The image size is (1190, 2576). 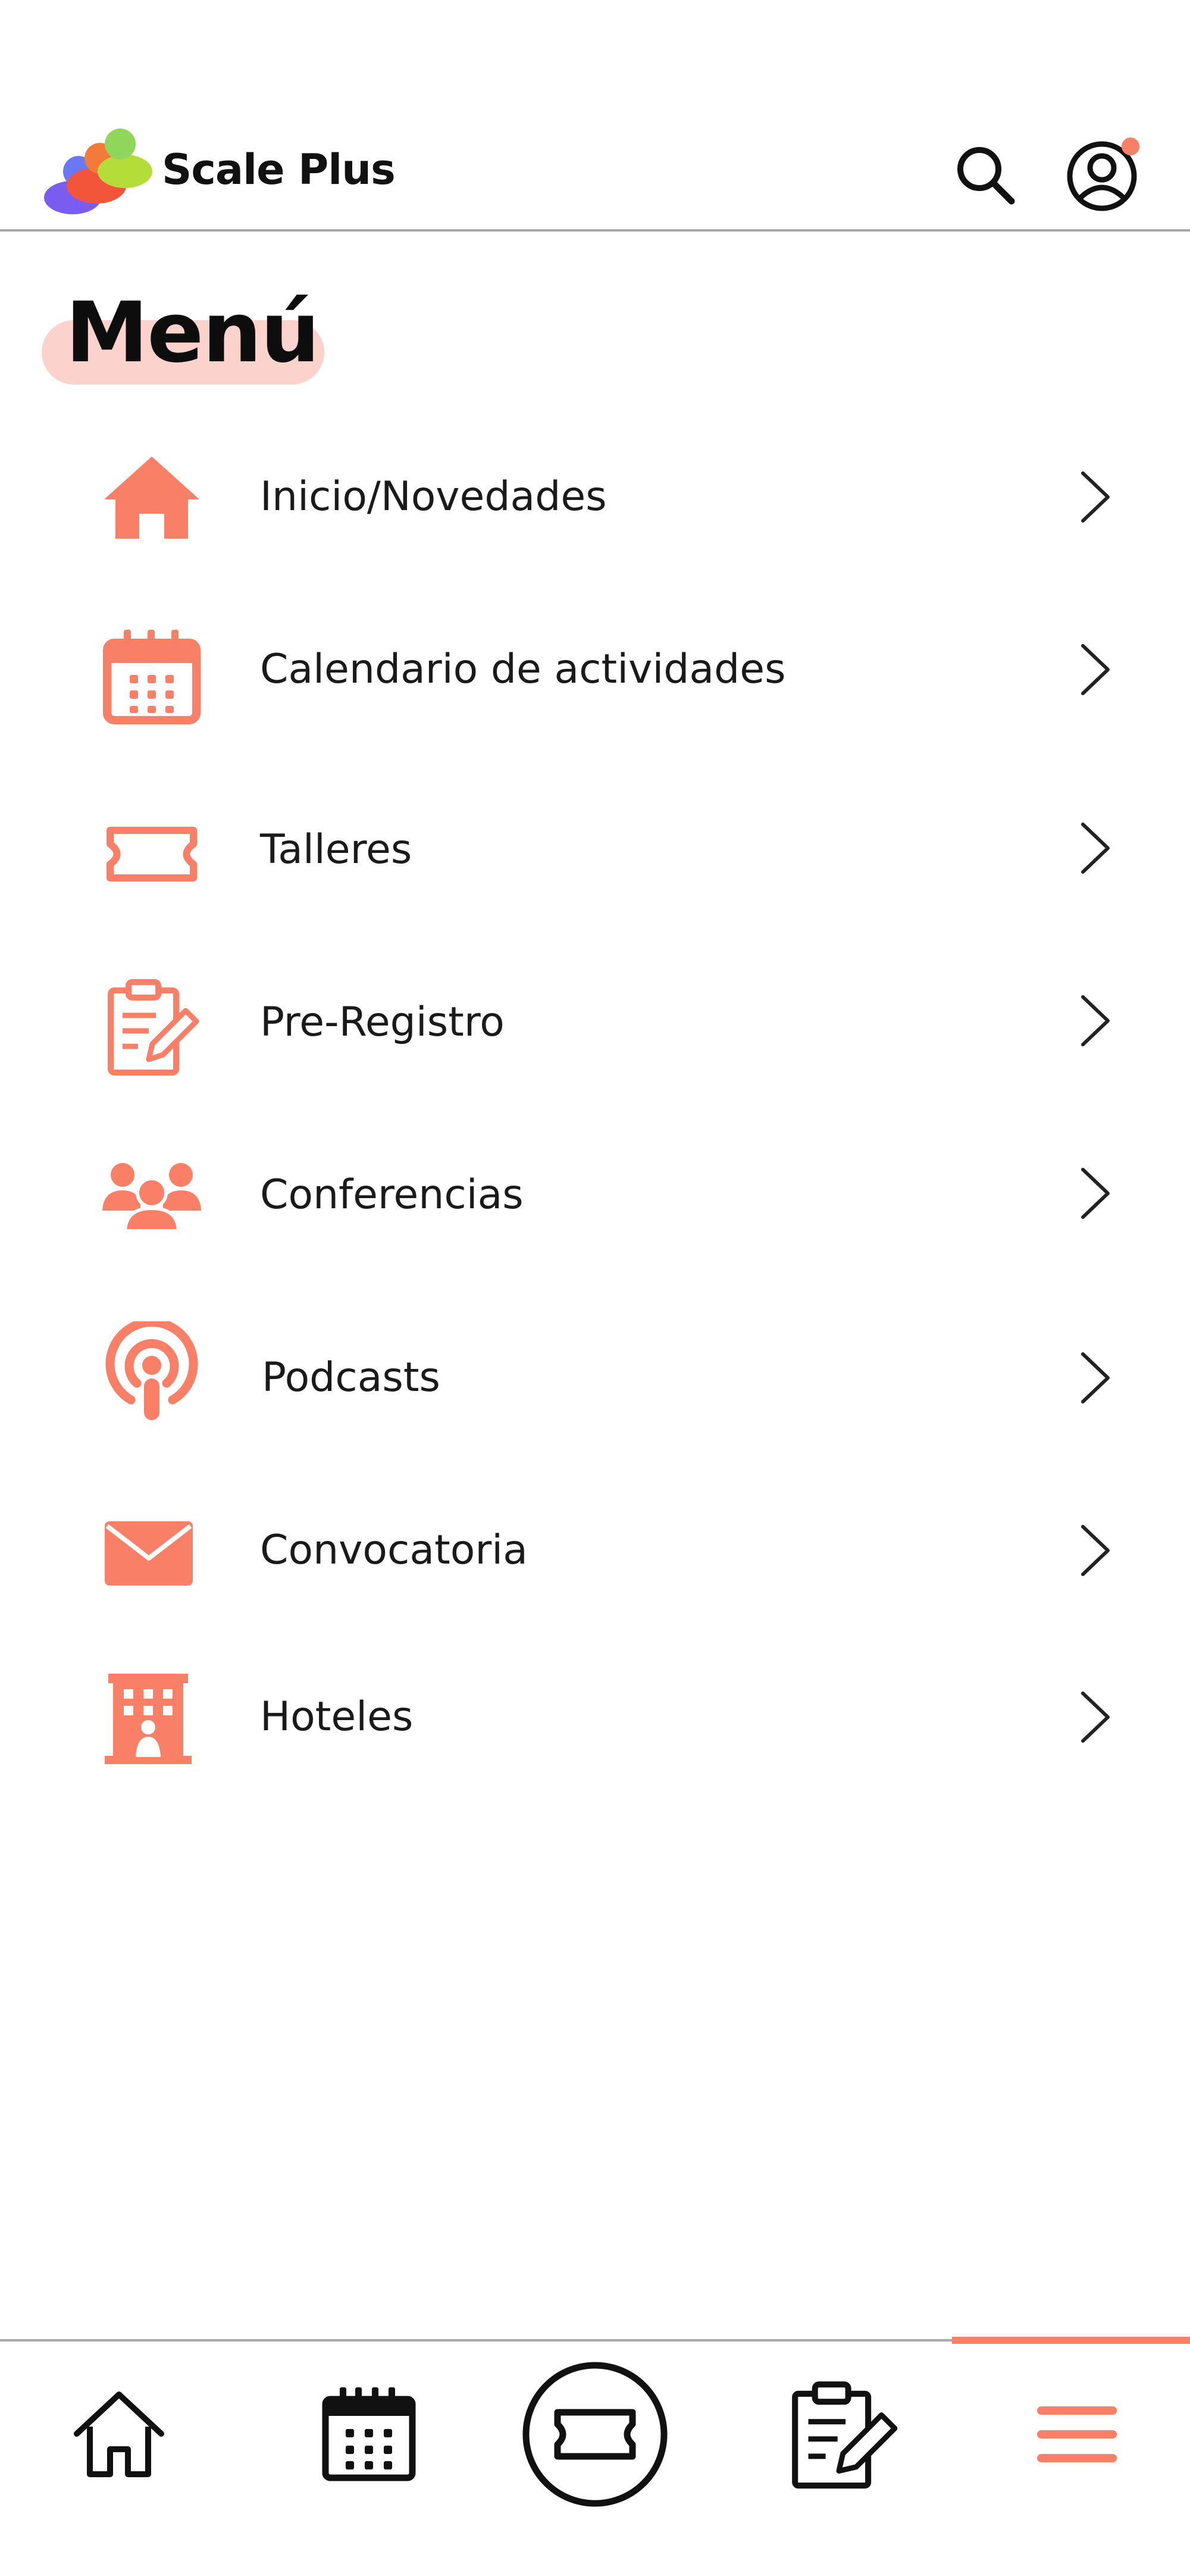 What do you see at coordinates (433, 496) in the screenshot?
I see `menu-item-label: Inicio/Novedades` at bounding box center [433, 496].